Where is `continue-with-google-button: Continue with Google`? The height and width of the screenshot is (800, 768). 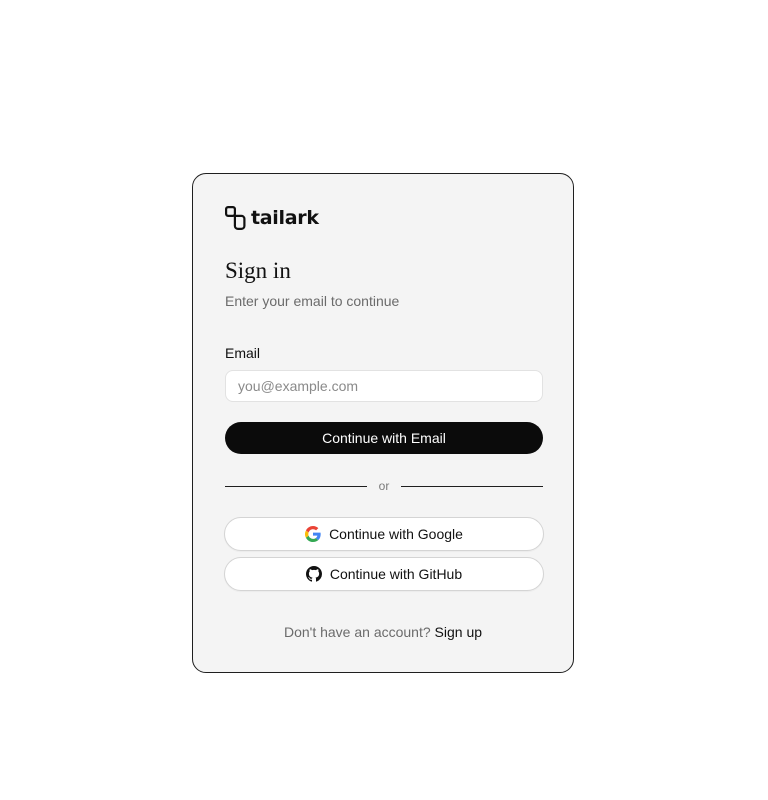
continue-with-google-button: Continue with Google is located at coordinates (384, 534).